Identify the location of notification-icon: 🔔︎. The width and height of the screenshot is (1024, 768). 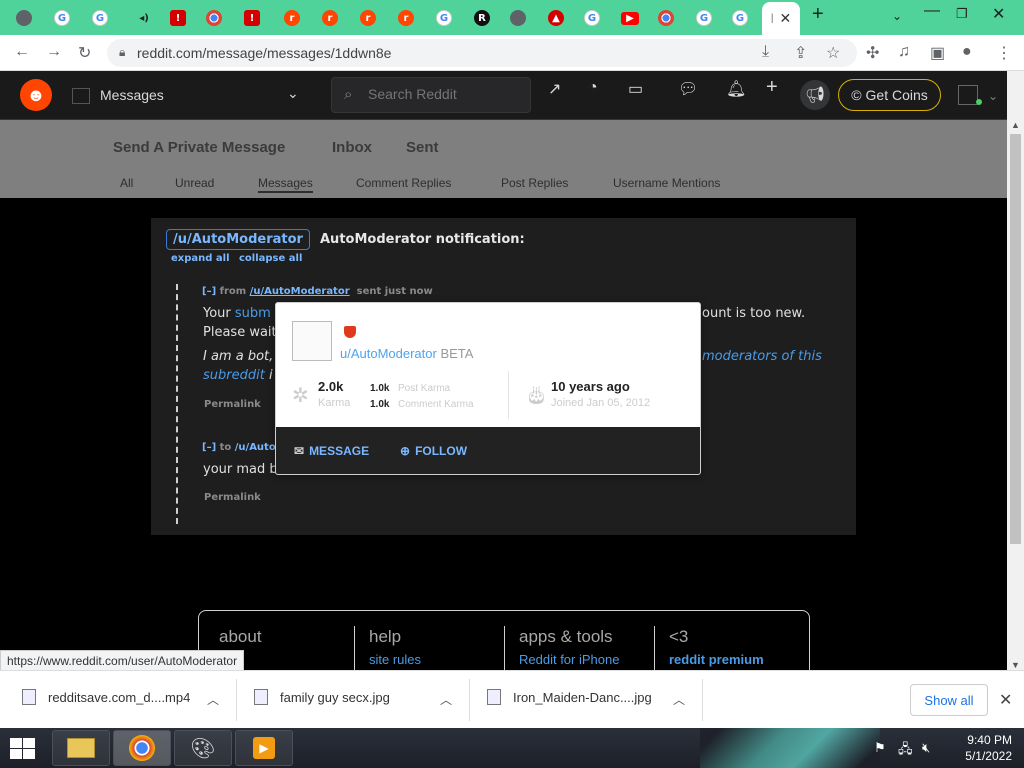
(736, 89).